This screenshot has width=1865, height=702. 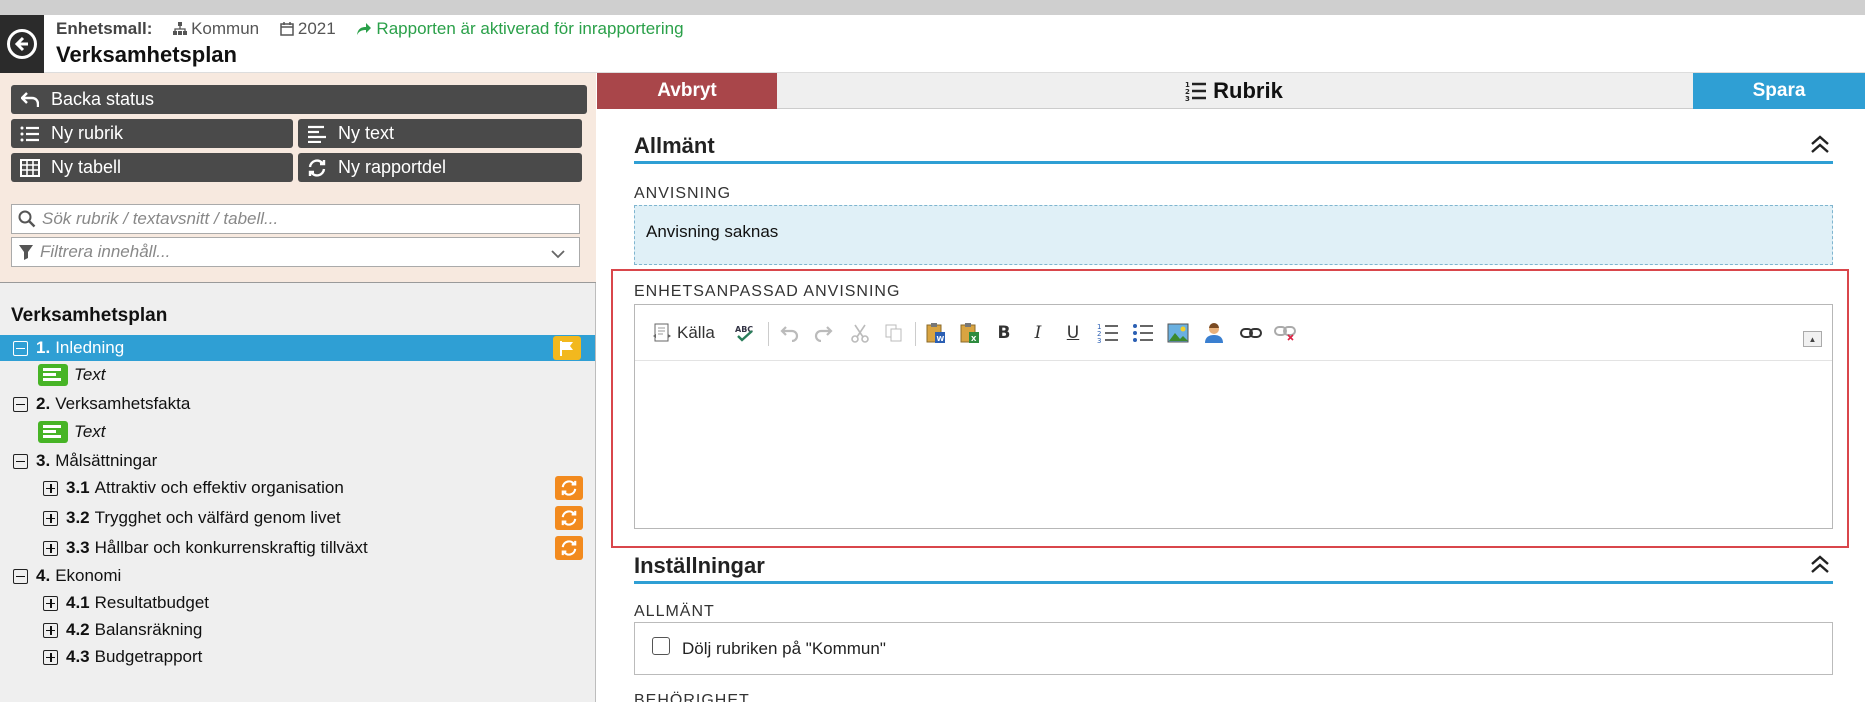 I want to click on ordered-list-icon: 123, so click(x=1108, y=333).